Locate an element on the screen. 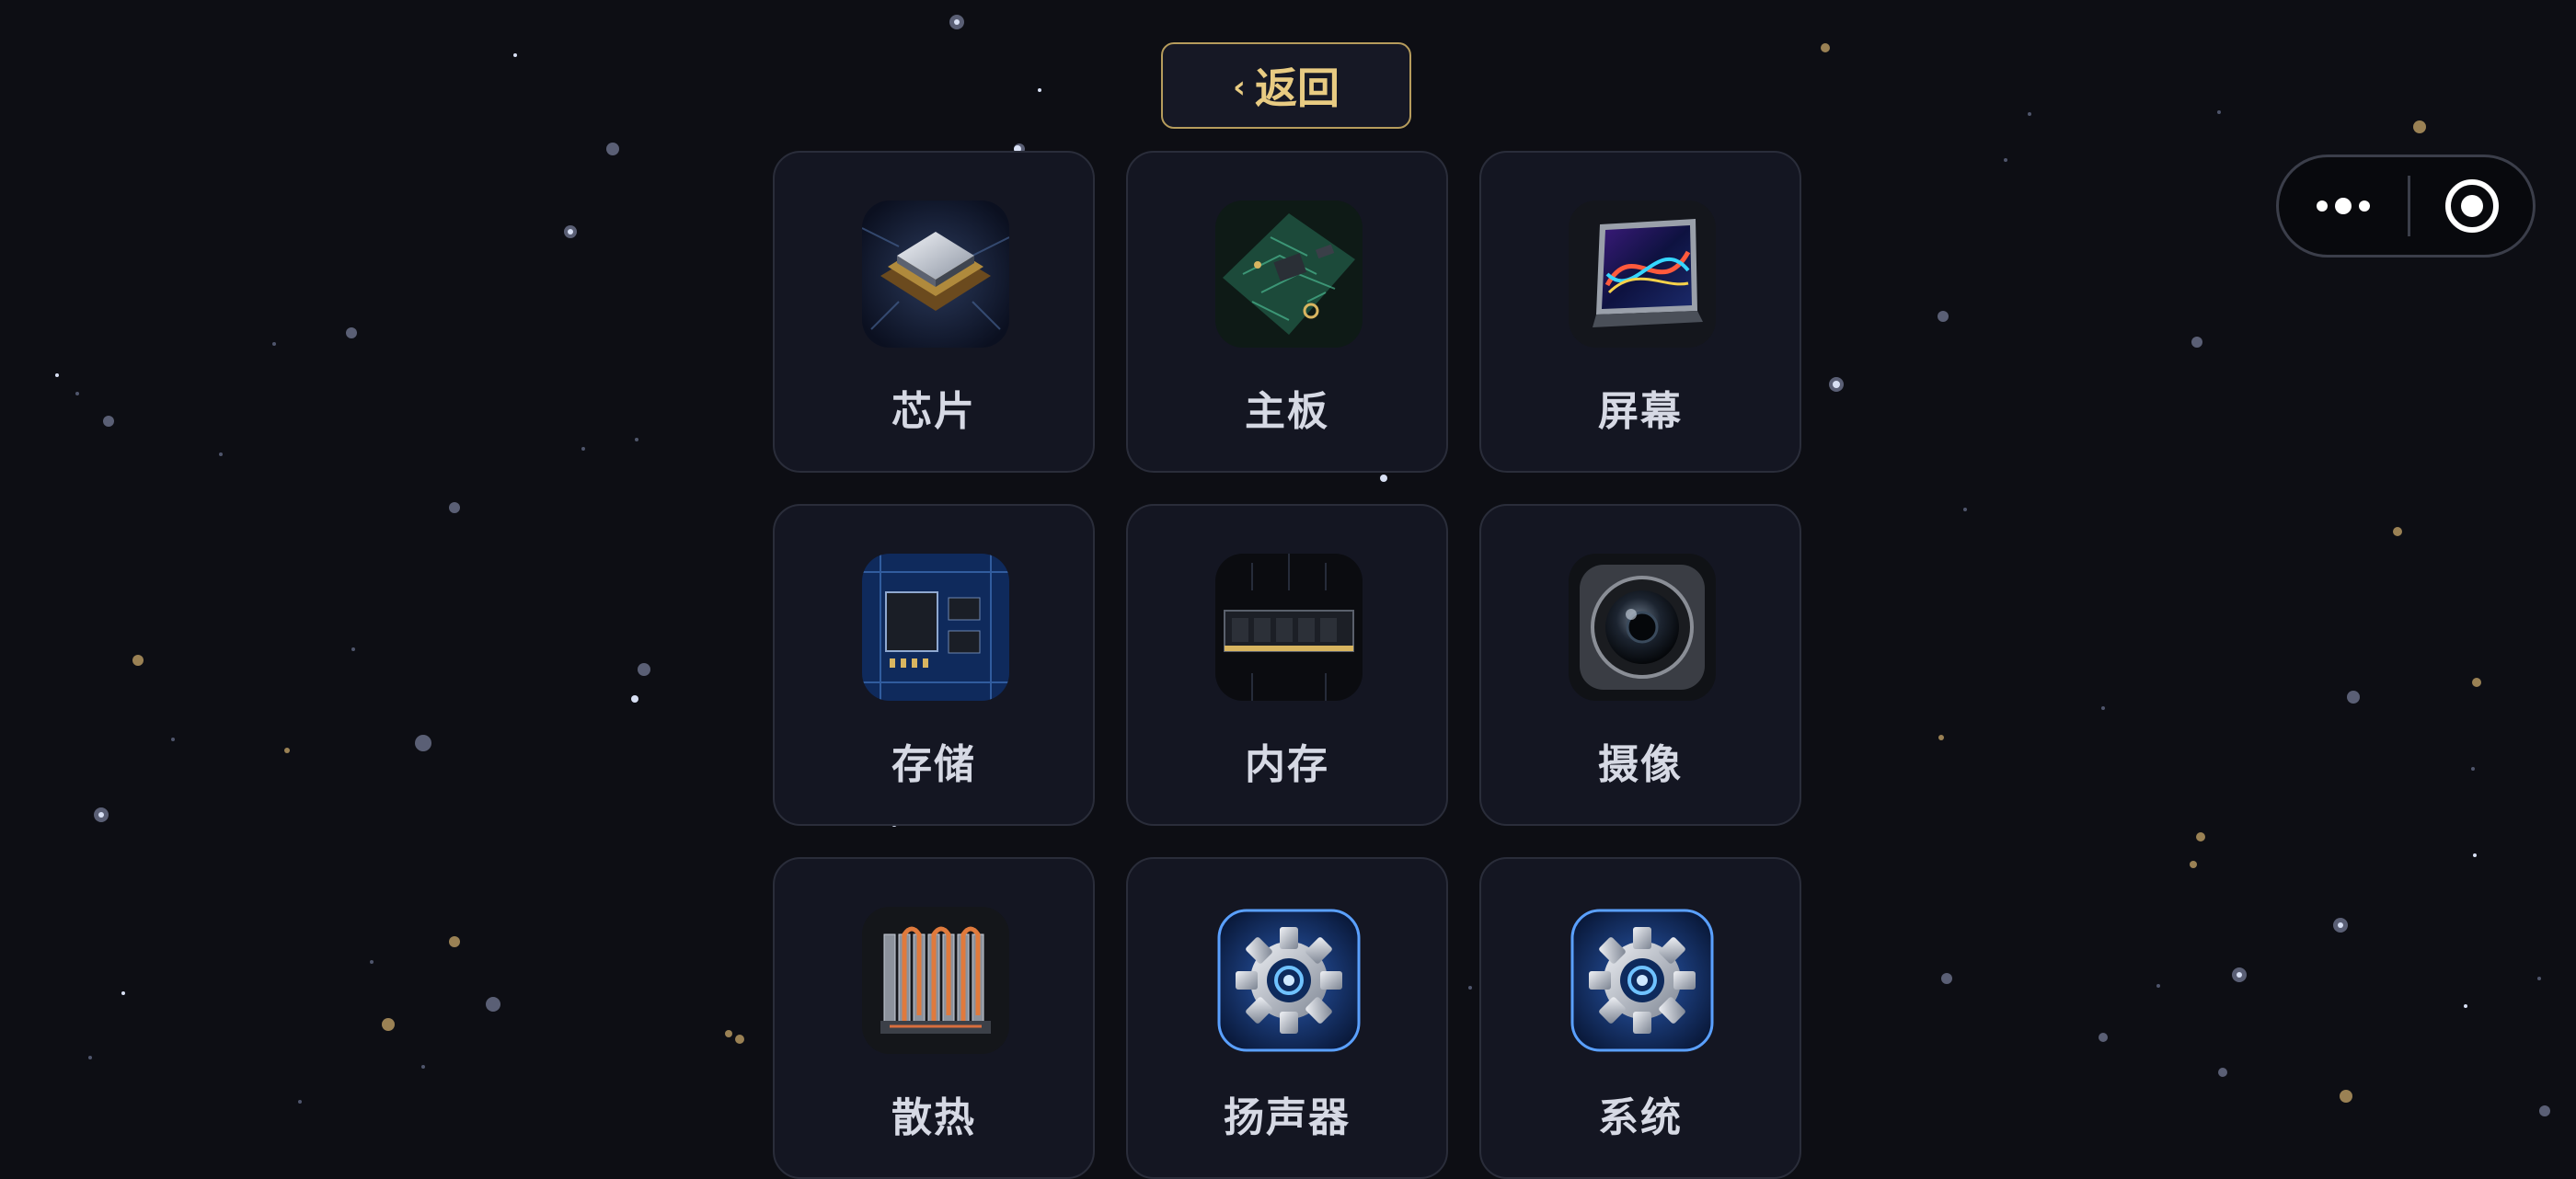 The height and width of the screenshot is (1179, 2576). memory-icon is located at coordinates (1289, 627).